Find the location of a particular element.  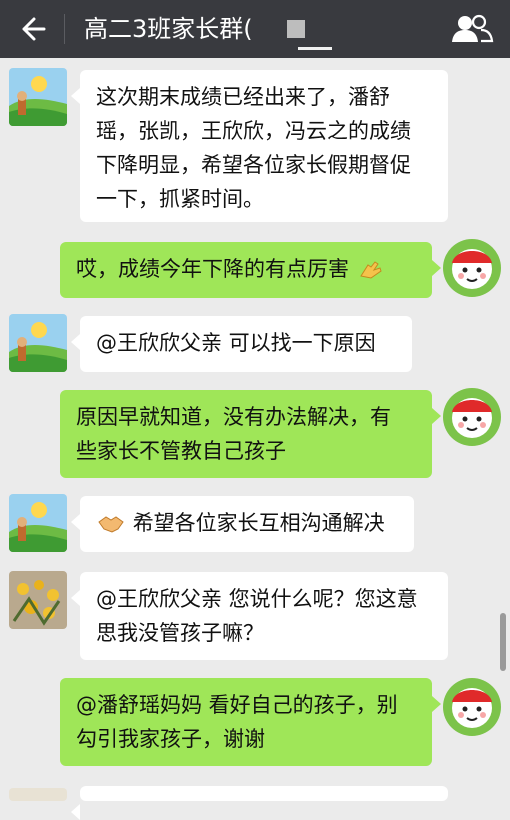

group-title: 高二3班家长群( is located at coordinates (168, 29).